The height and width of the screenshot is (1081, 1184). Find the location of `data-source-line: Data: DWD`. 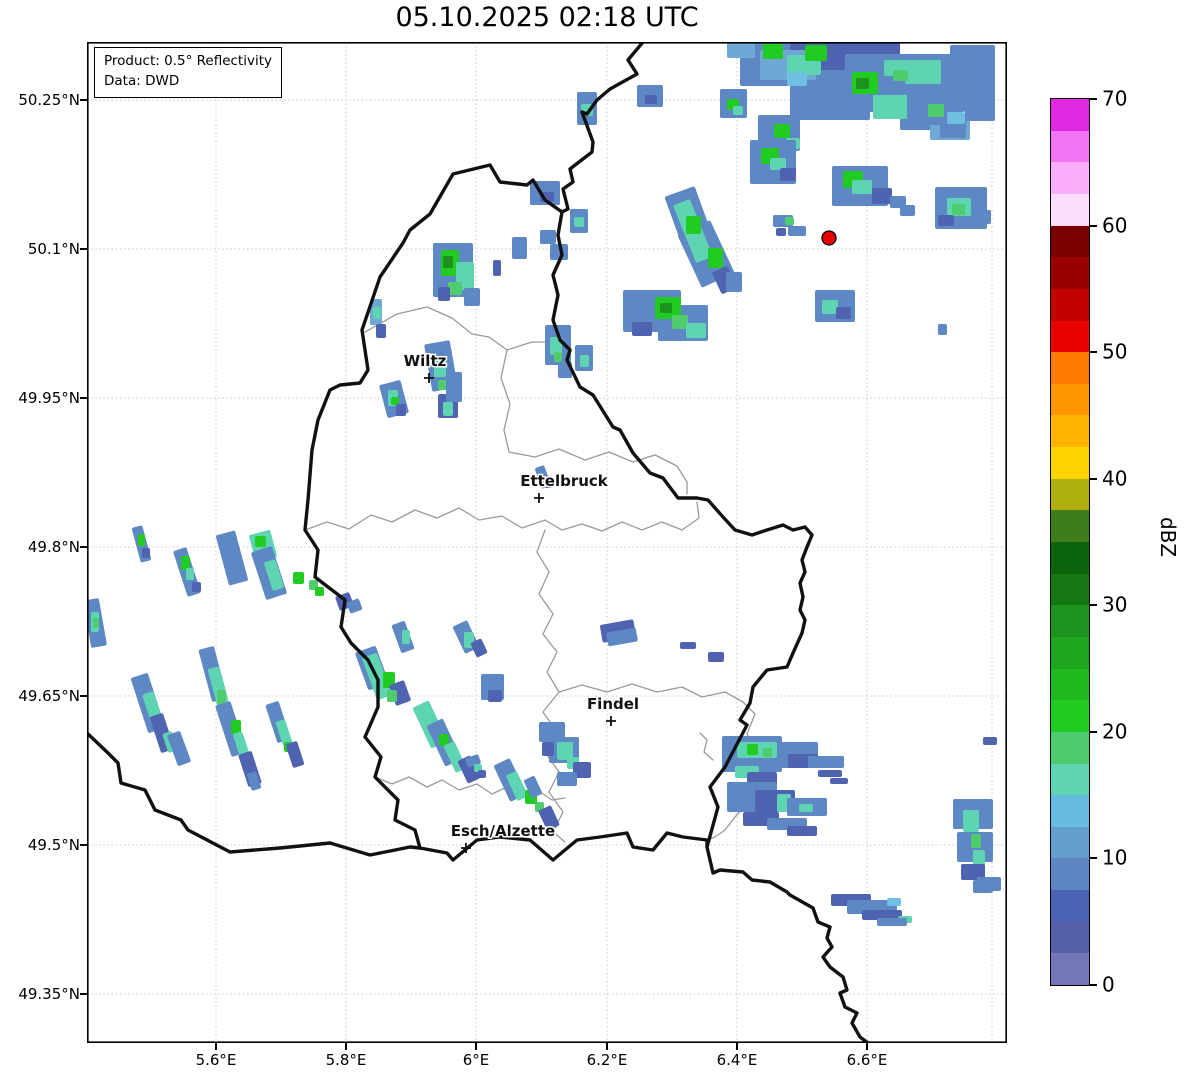

data-source-line: Data: DWD is located at coordinates (142, 81).